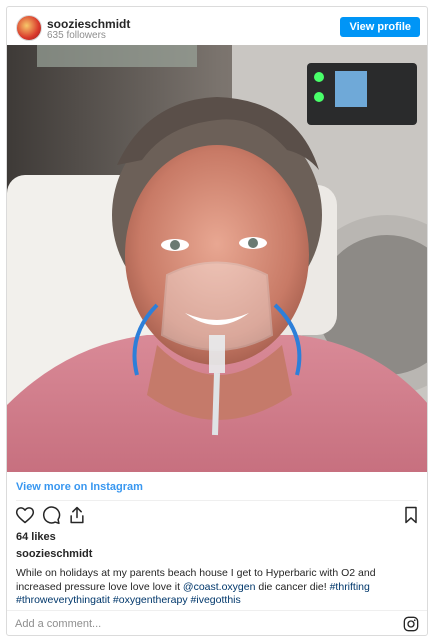 This screenshot has height=642, width=436. Describe the element at coordinates (292, 586) in the screenshot. I see `caption-text-2: die cancer die!` at that location.